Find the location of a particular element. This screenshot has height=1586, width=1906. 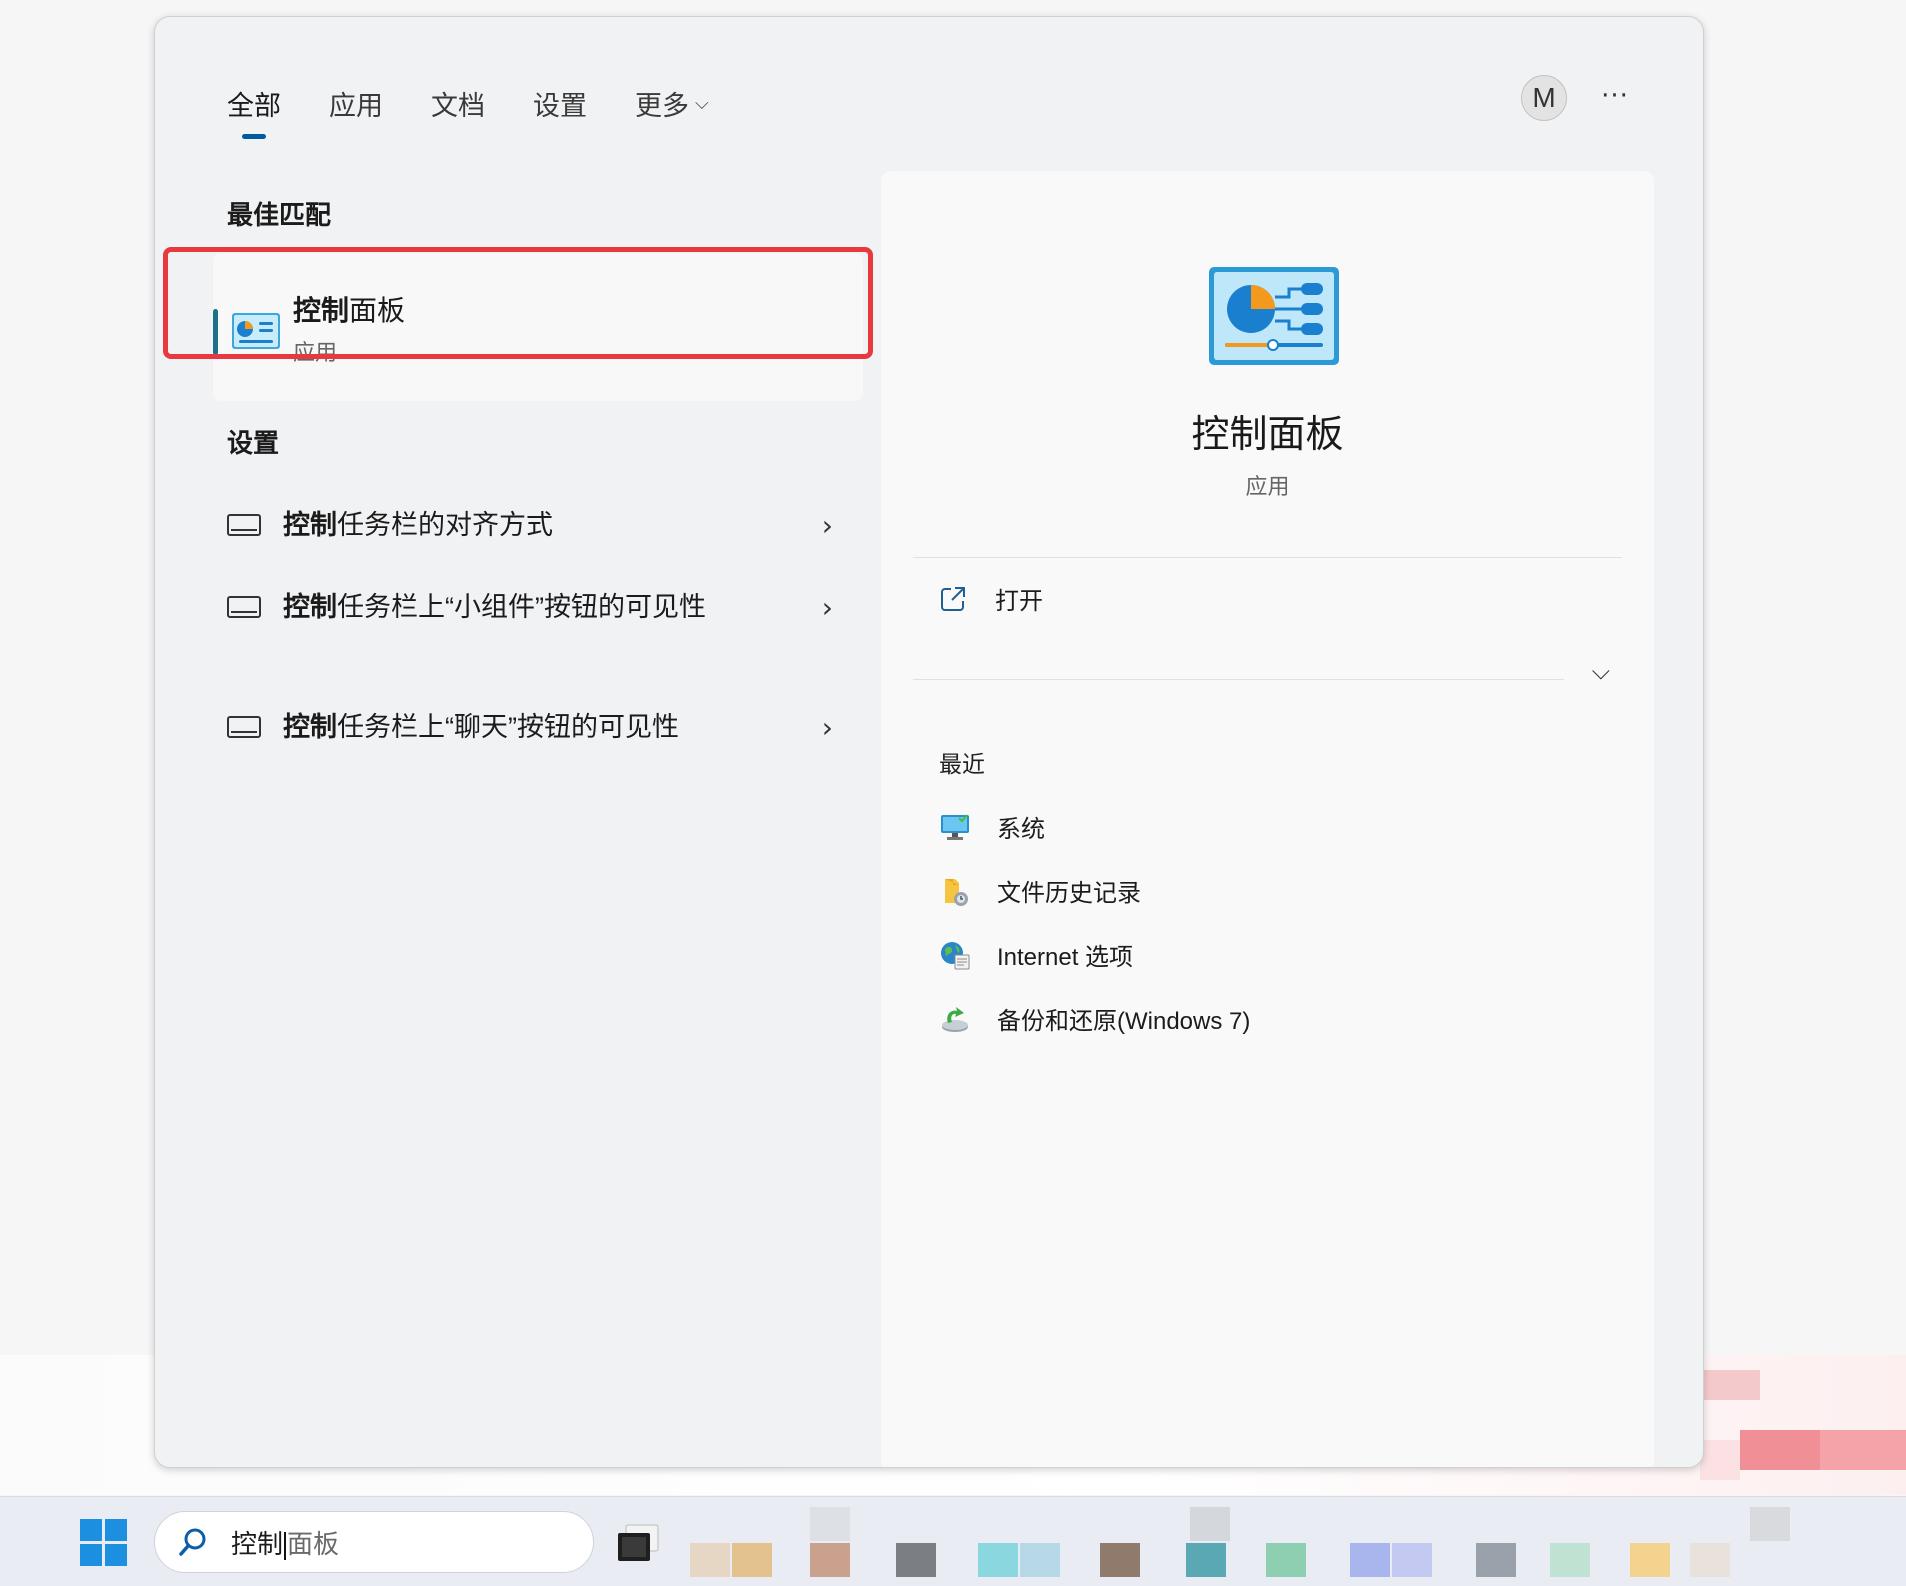

setting-item-label: 控制任务栏上“聊天”按钮的可见性 is located at coordinates (481, 727).